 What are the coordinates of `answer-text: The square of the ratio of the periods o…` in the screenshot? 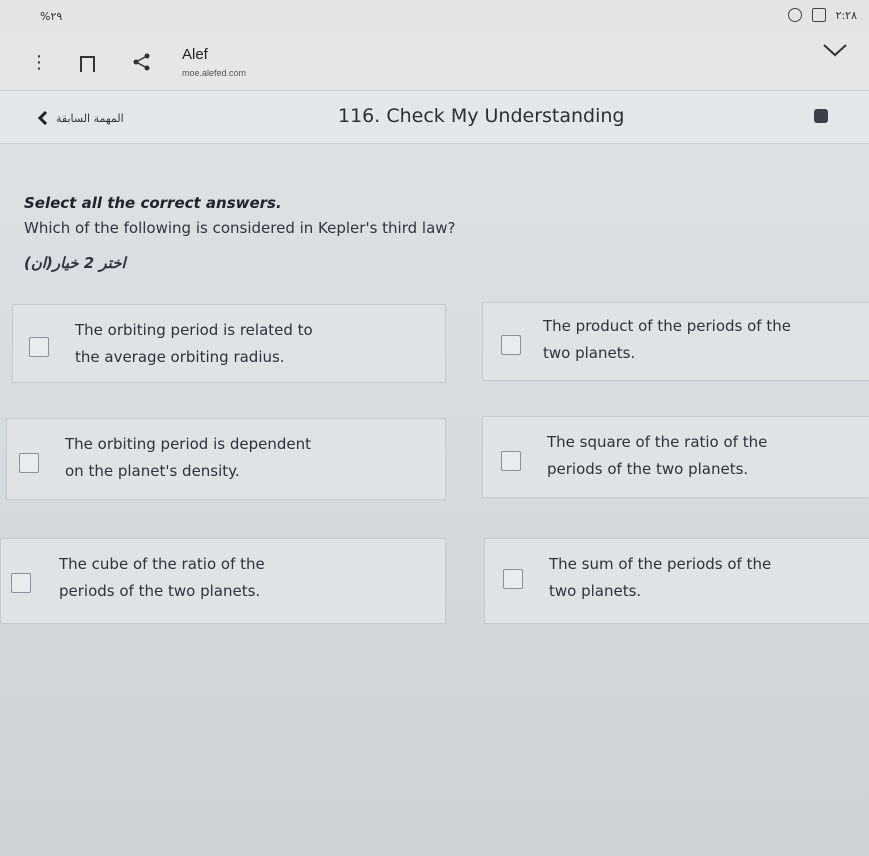 It's located at (657, 455).